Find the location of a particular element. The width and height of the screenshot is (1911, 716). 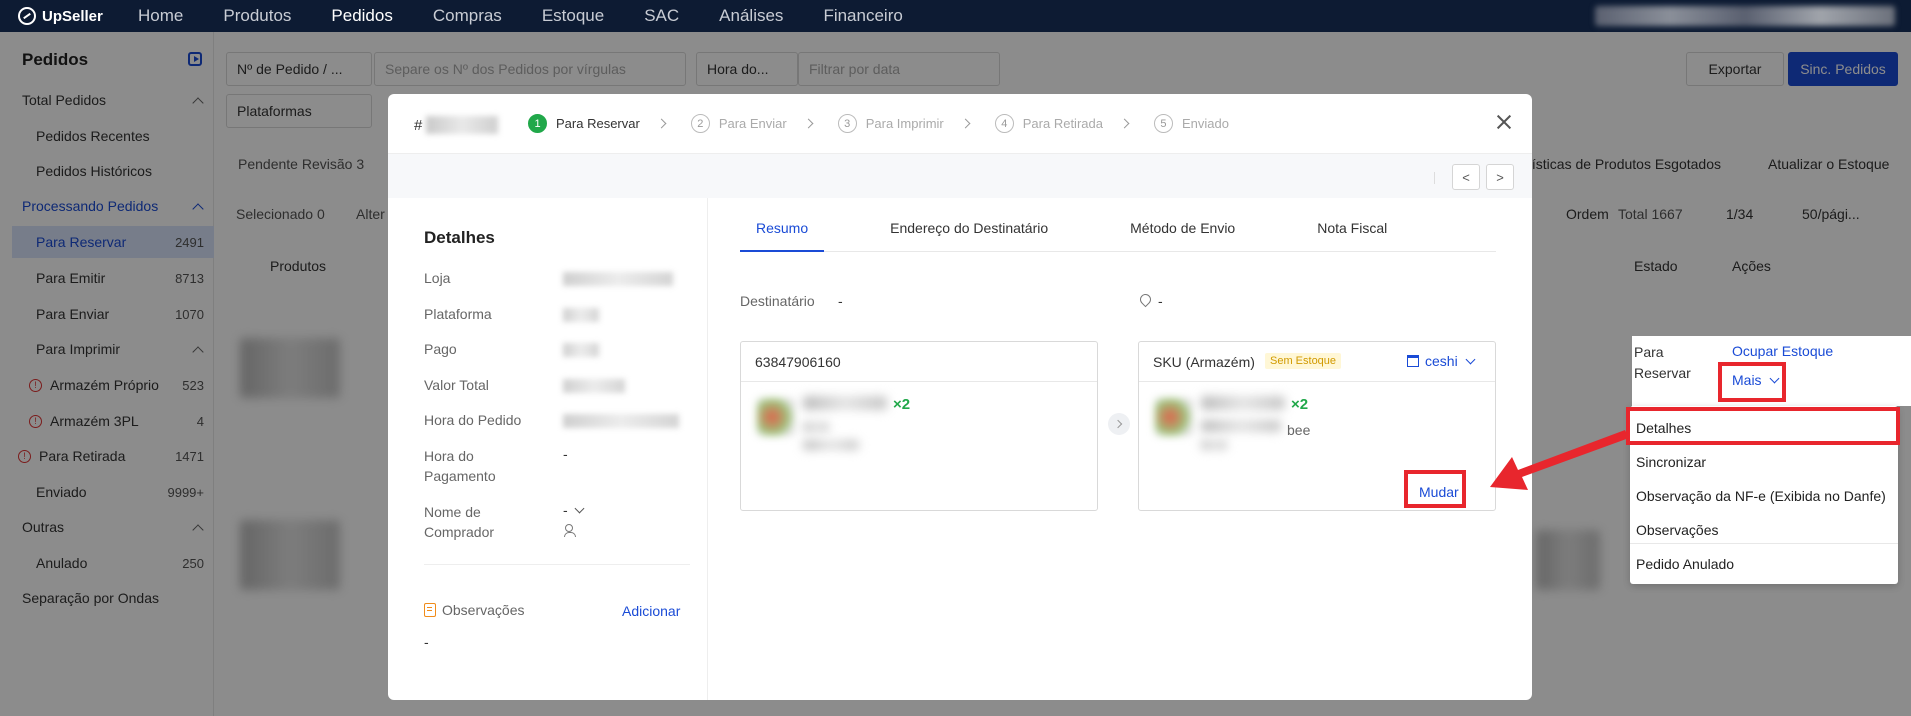

note-icon is located at coordinates (430, 610).